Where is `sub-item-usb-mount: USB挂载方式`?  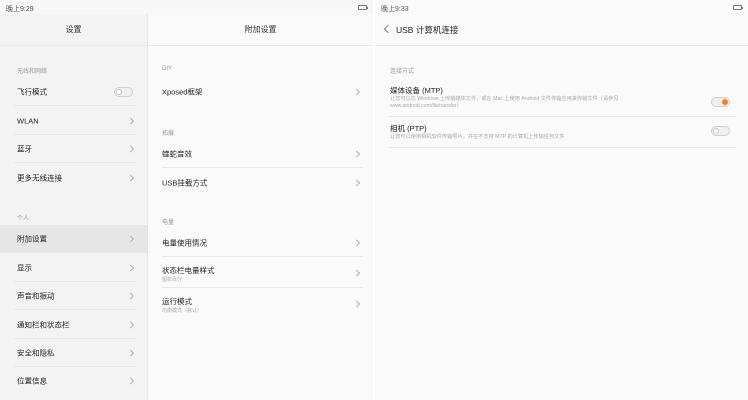 sub-item-usb-mount: USB挂载方式 is located at coordinates (260, 183).